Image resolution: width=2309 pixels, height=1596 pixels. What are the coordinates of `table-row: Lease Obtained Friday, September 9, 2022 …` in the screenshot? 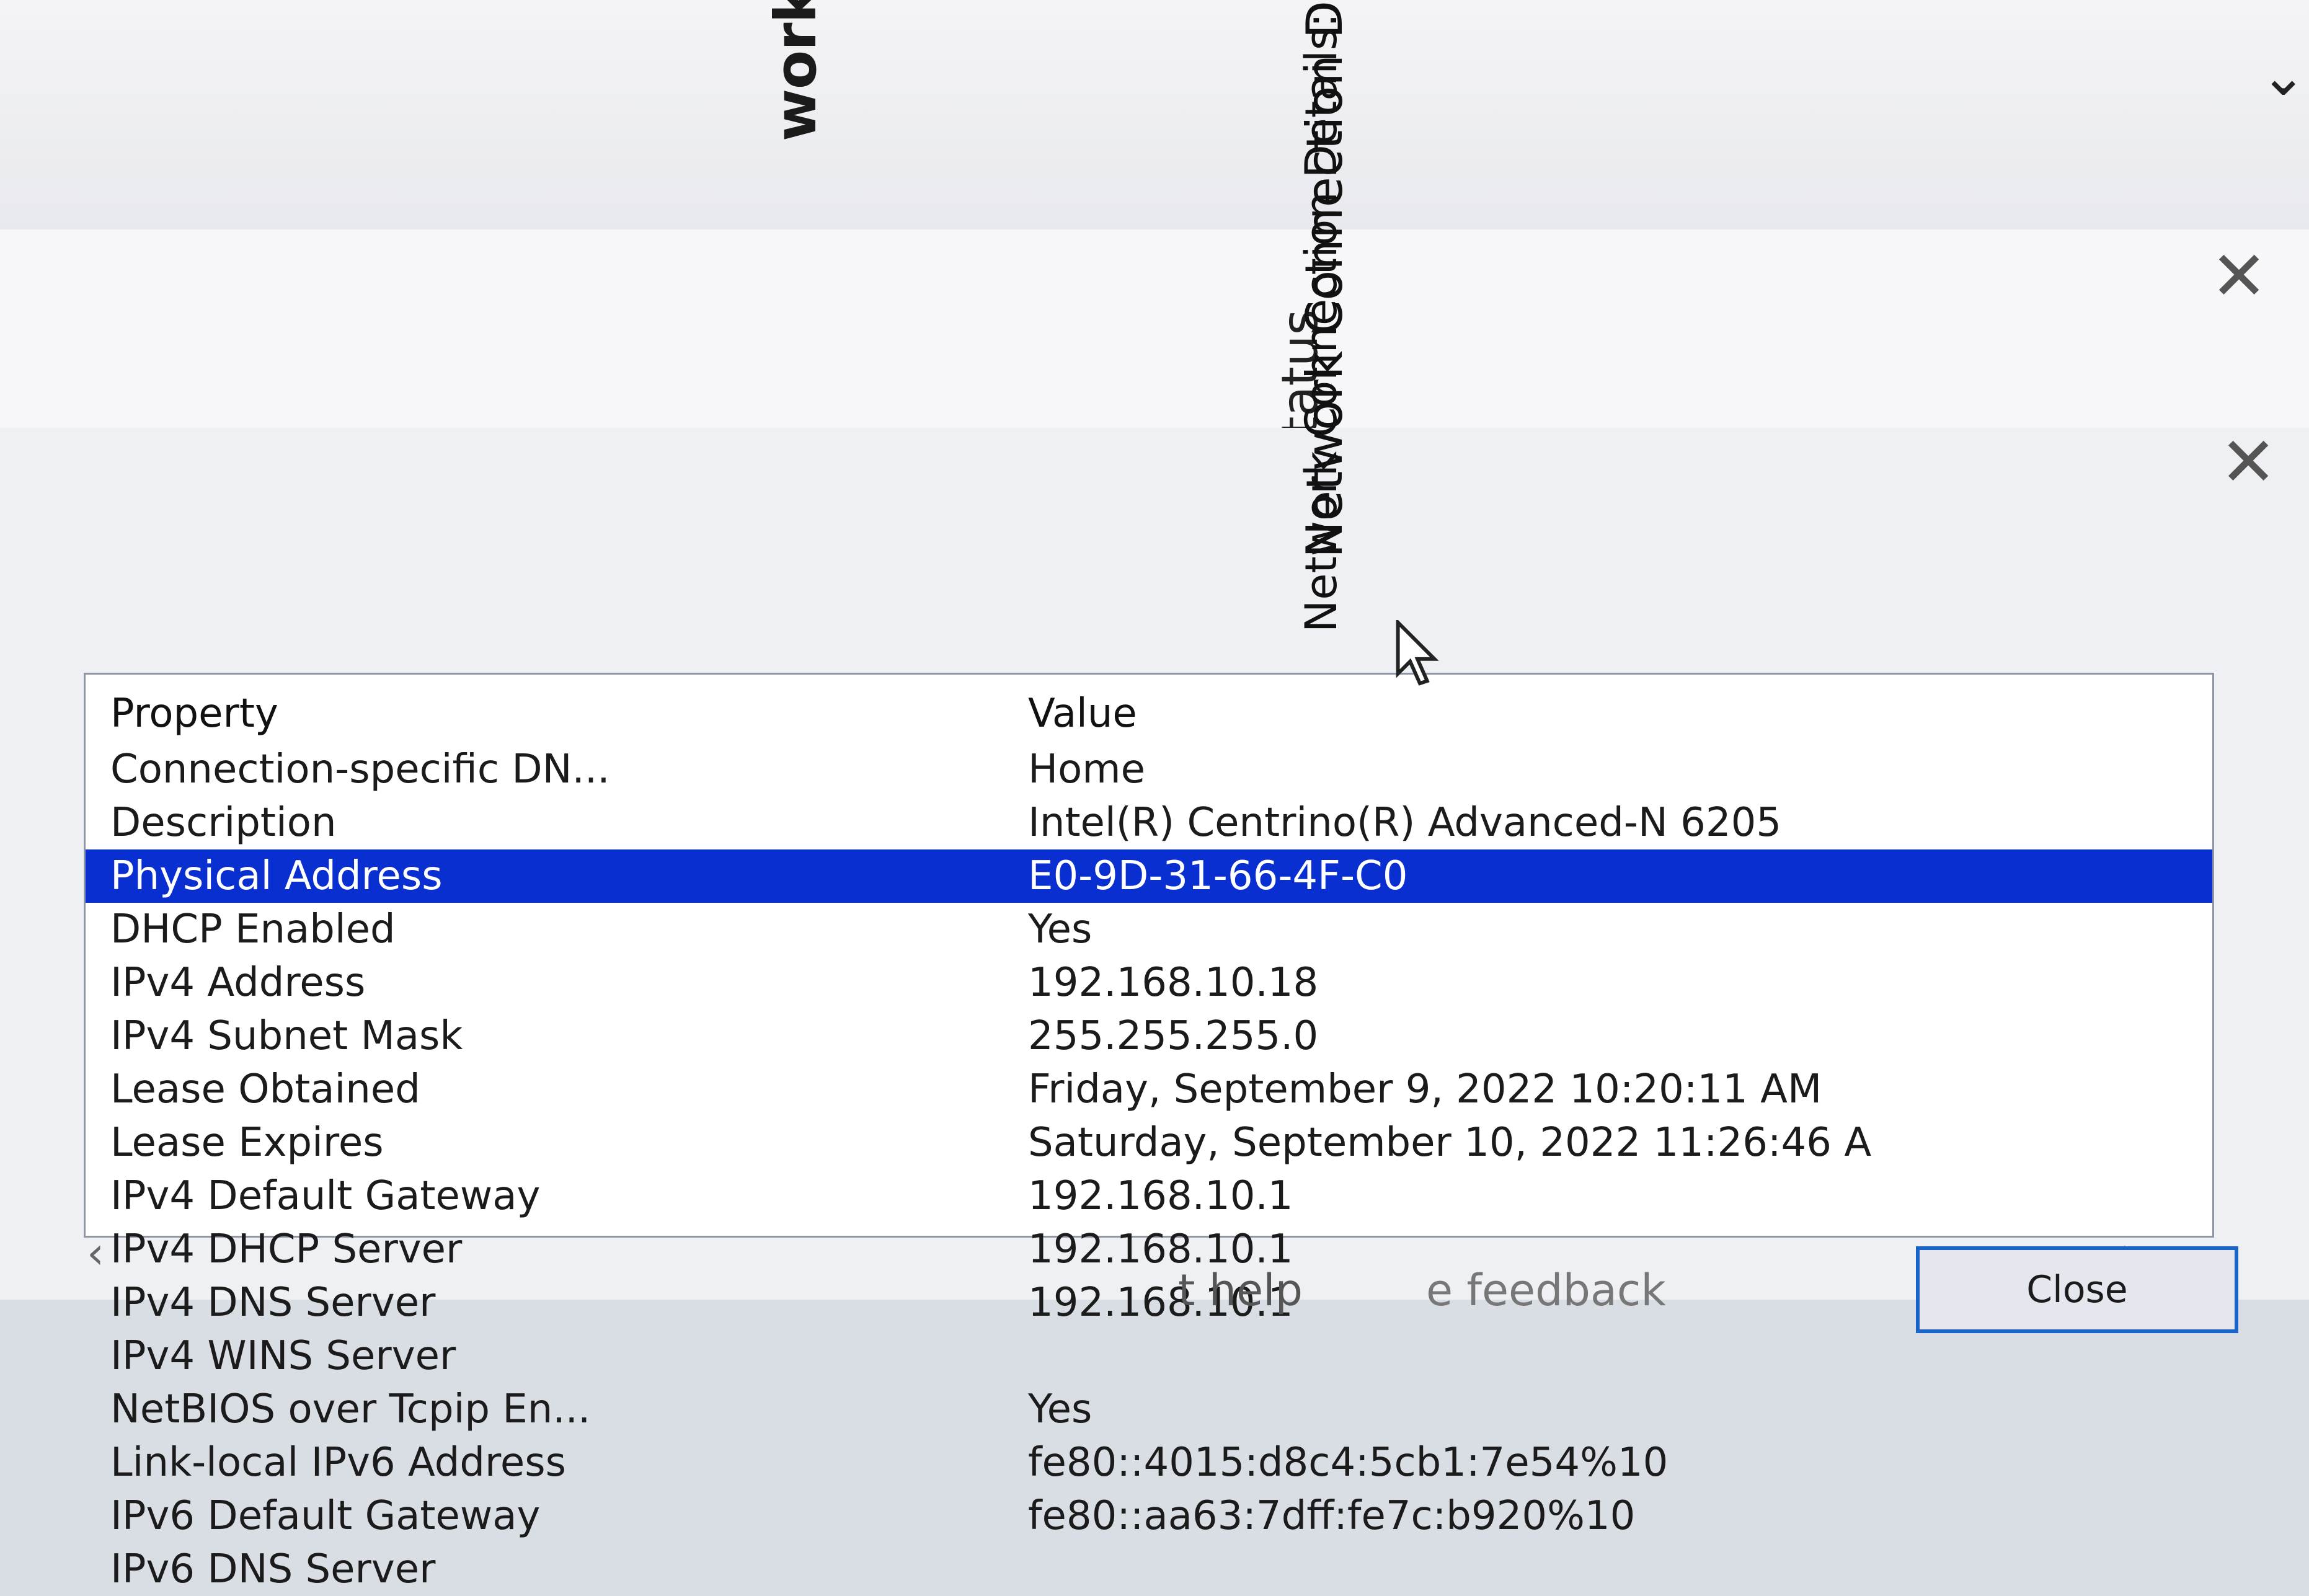 It's located at (1149, 1089).